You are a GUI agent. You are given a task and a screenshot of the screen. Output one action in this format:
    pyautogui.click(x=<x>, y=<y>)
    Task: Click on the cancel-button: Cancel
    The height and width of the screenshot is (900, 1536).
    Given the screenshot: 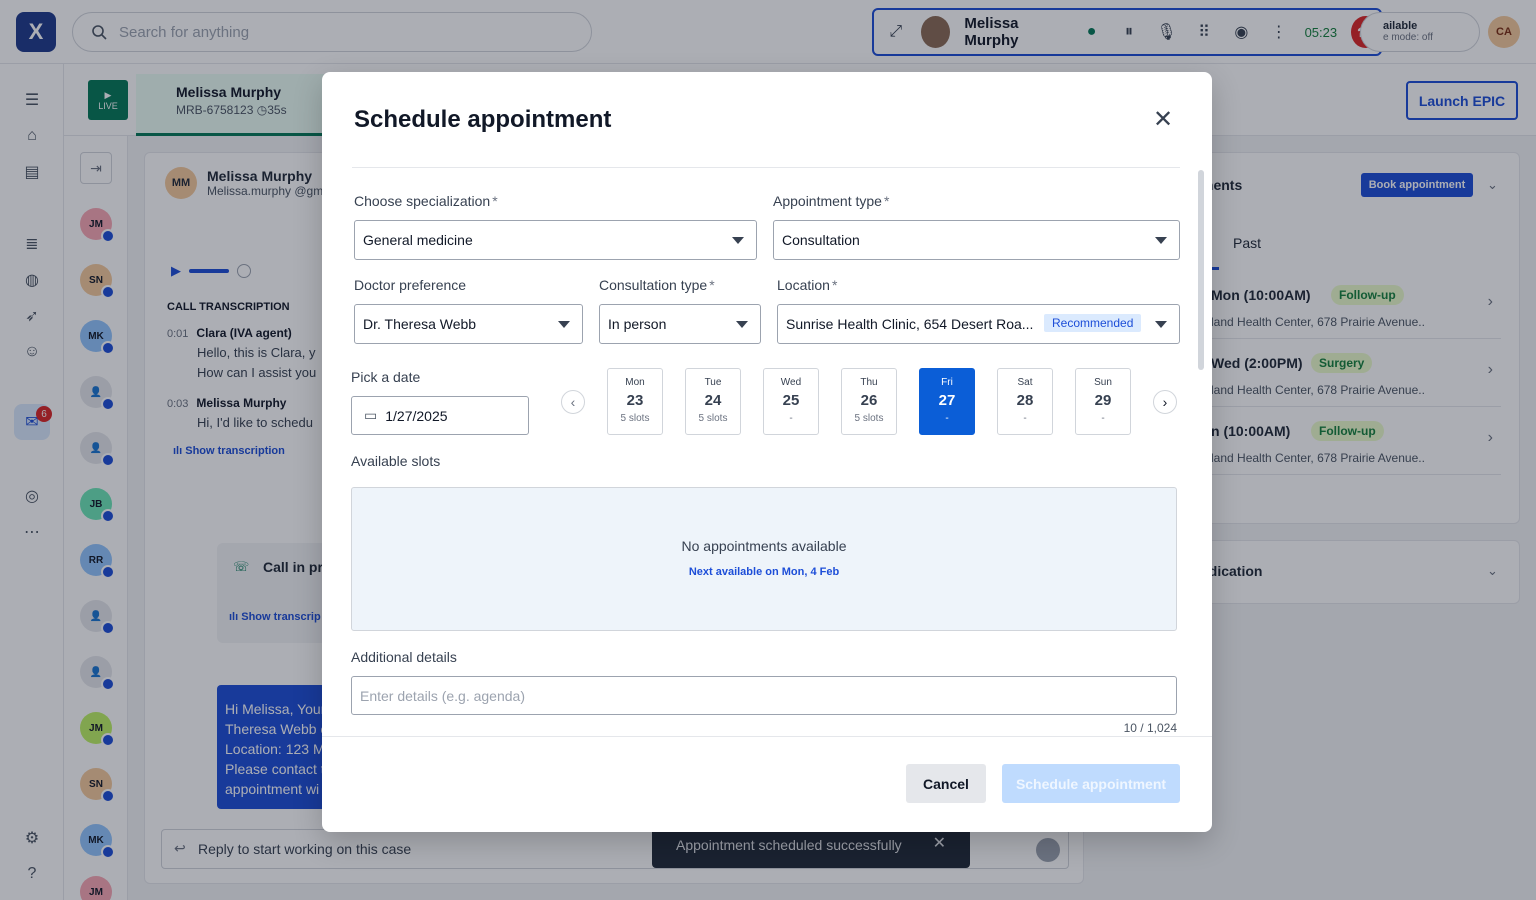 What is the action you would take?
    pyautogui.click(x=946, y=783)
    